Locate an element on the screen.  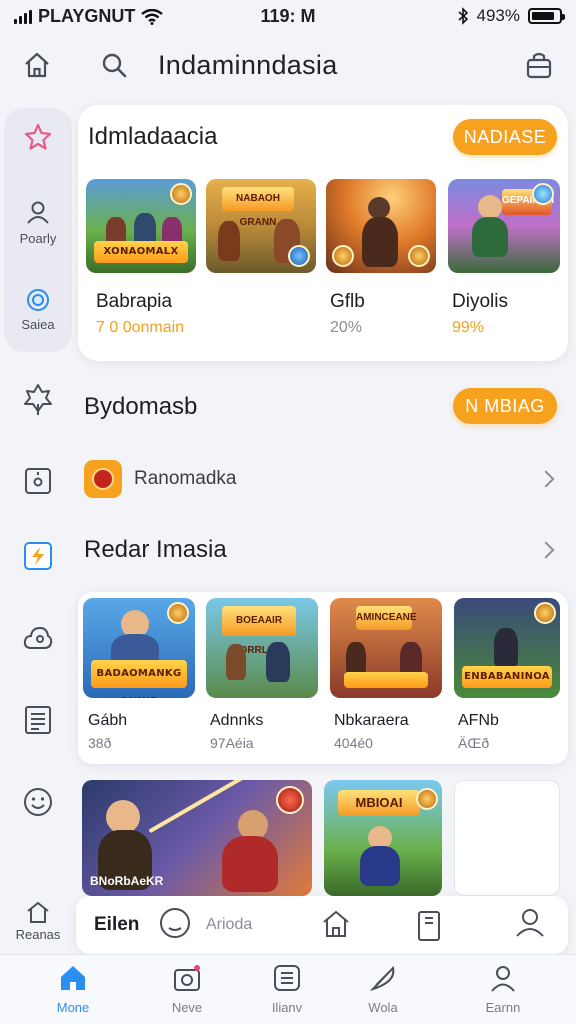
person-icon is located at coordinates (38, 212).